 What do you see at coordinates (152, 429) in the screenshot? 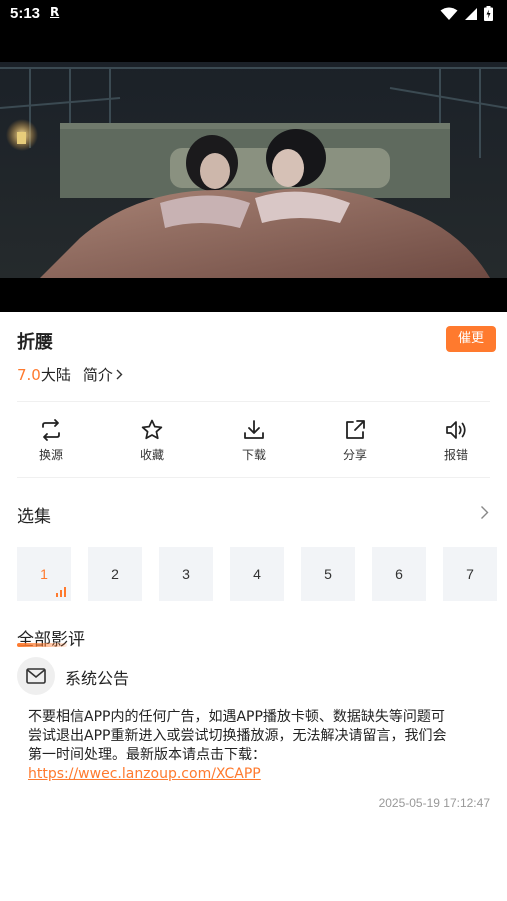
I see `star-icon` at bounding box center [152, 429].